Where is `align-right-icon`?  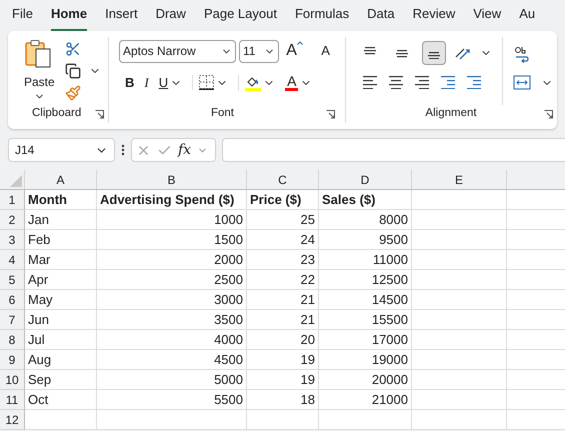
align-right-icon is located at coordinates (422, 82).